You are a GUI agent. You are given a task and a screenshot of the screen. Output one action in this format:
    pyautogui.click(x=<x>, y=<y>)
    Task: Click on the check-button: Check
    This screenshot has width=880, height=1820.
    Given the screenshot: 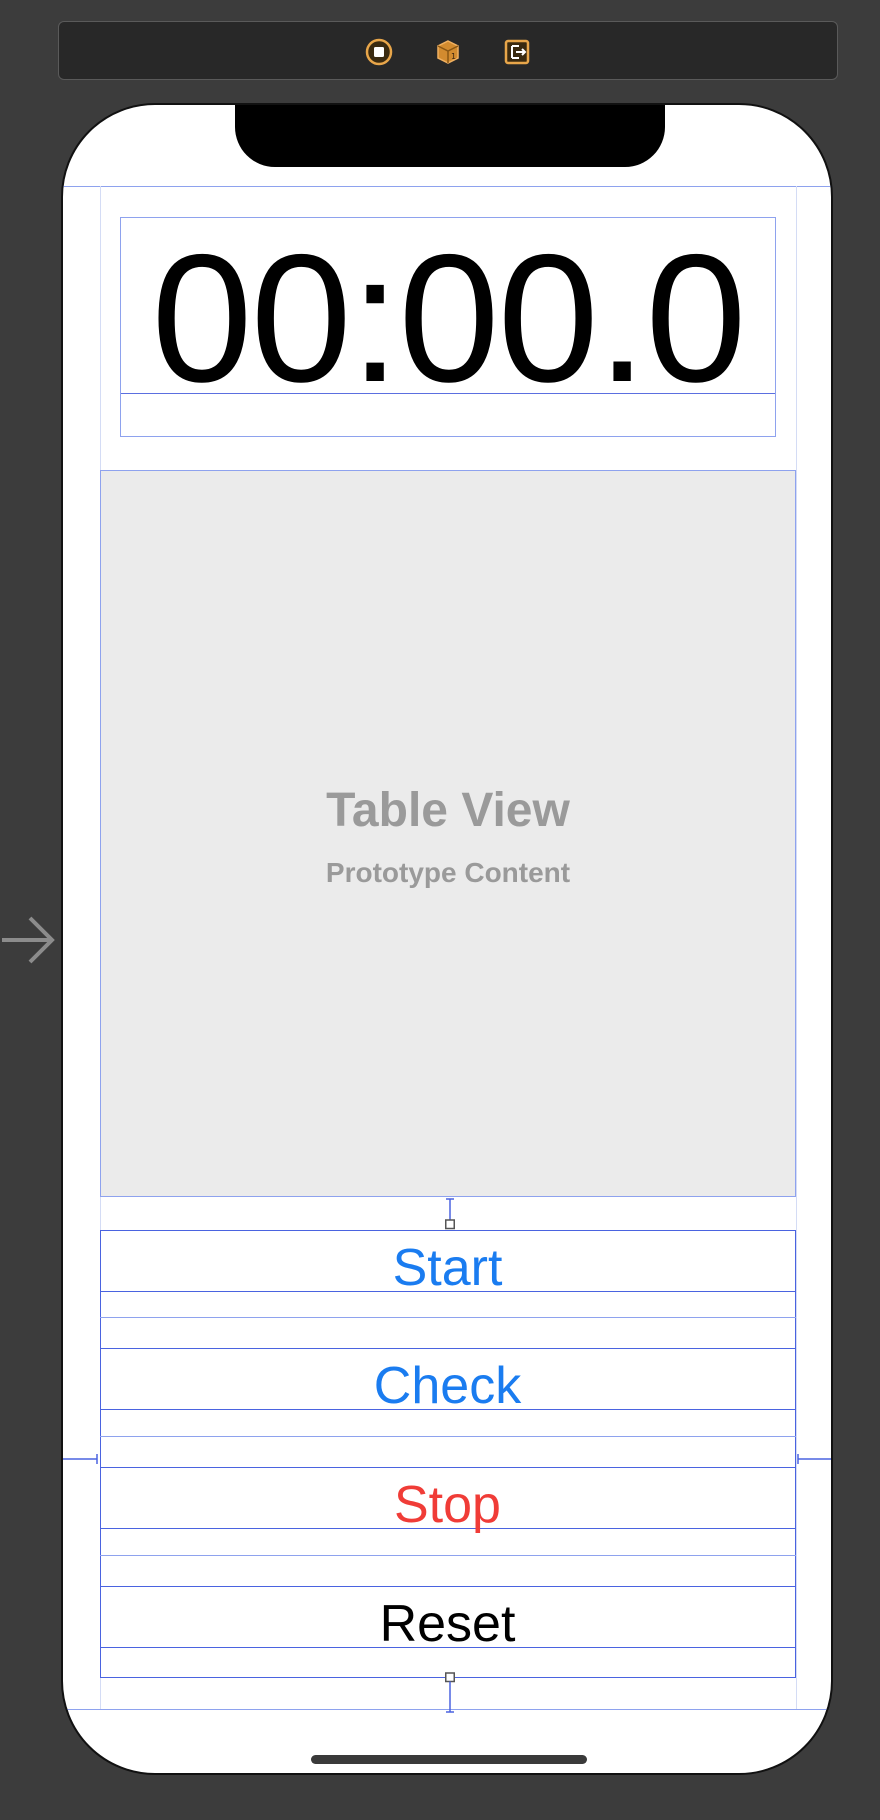 What is the action you would take?
    pyautogui.click(x=447, y=1381)
    